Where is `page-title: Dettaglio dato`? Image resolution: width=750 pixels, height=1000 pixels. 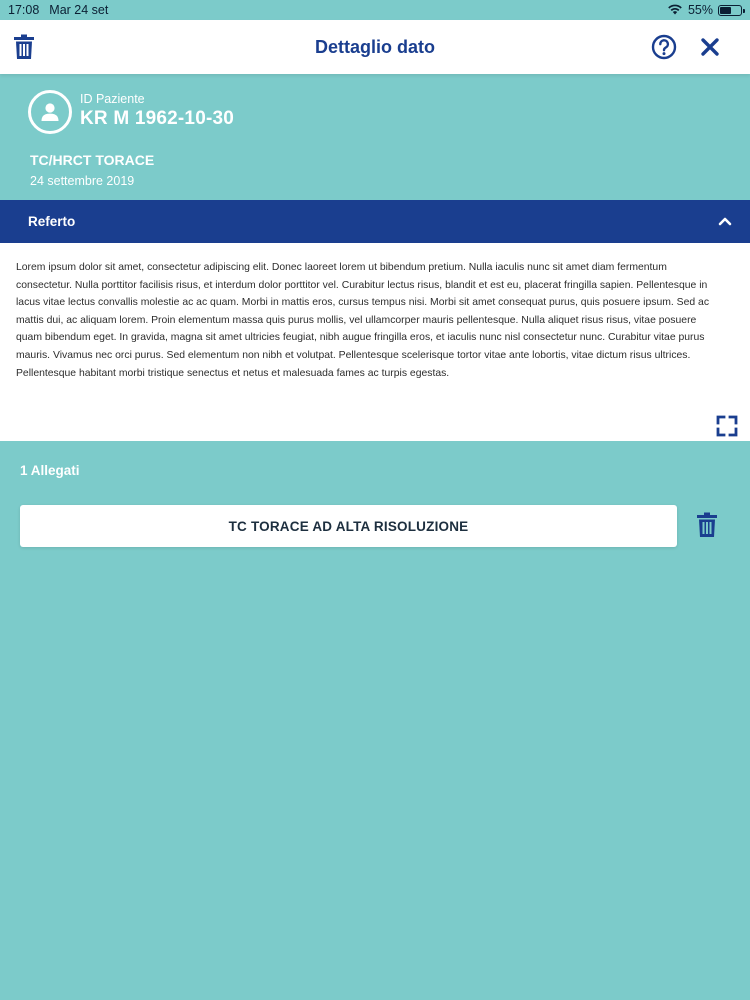 page-title: Dettaglio dato is located at coordinates (375, 46).